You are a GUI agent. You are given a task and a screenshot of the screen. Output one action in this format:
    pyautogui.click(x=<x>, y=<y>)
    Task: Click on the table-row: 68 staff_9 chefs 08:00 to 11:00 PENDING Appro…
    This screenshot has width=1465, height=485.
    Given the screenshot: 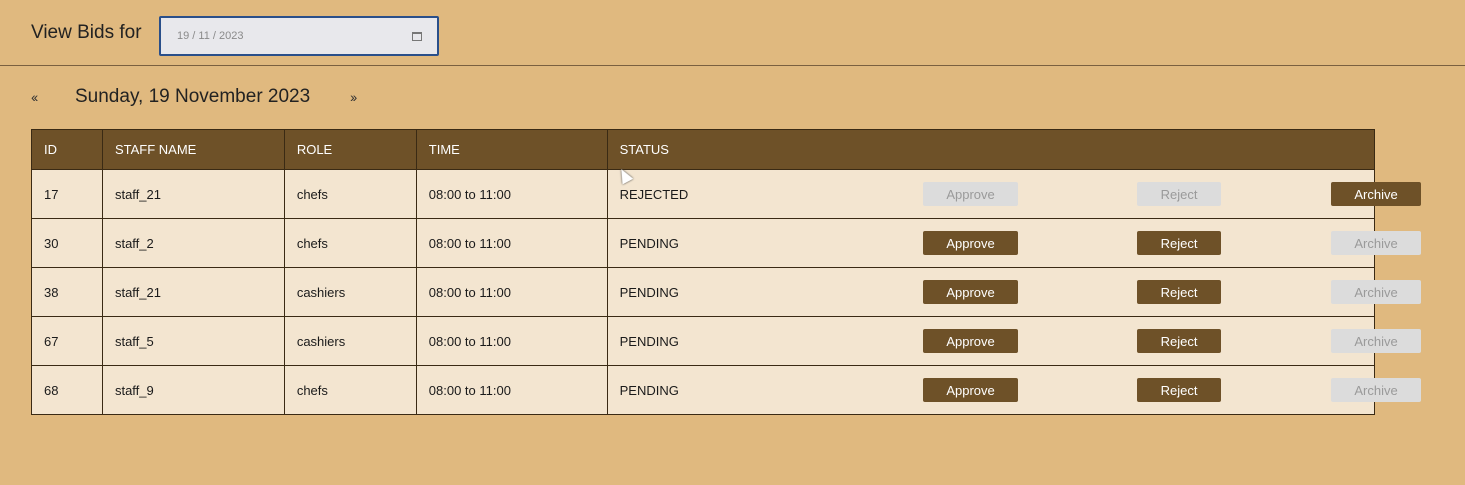 What is the action you would take?
    pyautogui.click(x=726, y=390)
    